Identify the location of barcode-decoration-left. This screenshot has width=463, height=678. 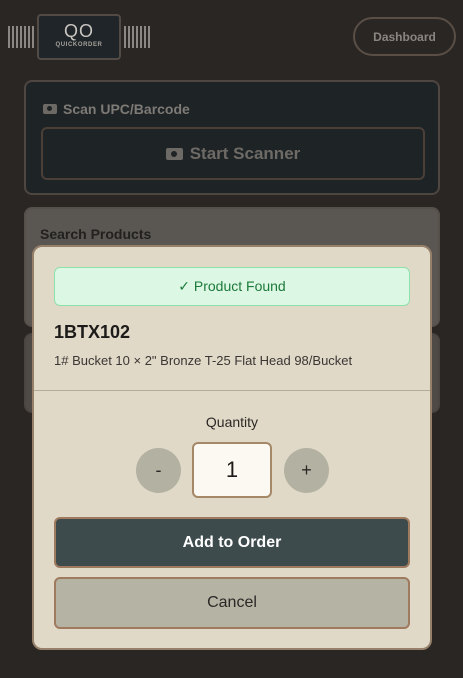
(21, 37).